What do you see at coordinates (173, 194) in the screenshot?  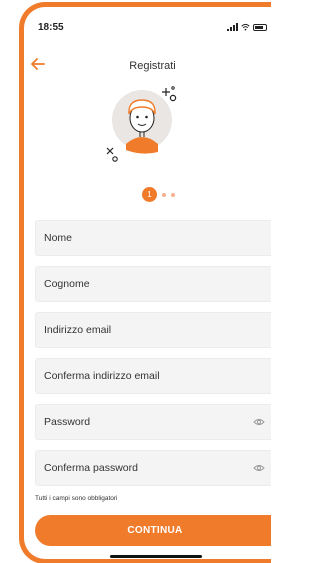 I see `step-3-dot` at bounding box center [173, 194].